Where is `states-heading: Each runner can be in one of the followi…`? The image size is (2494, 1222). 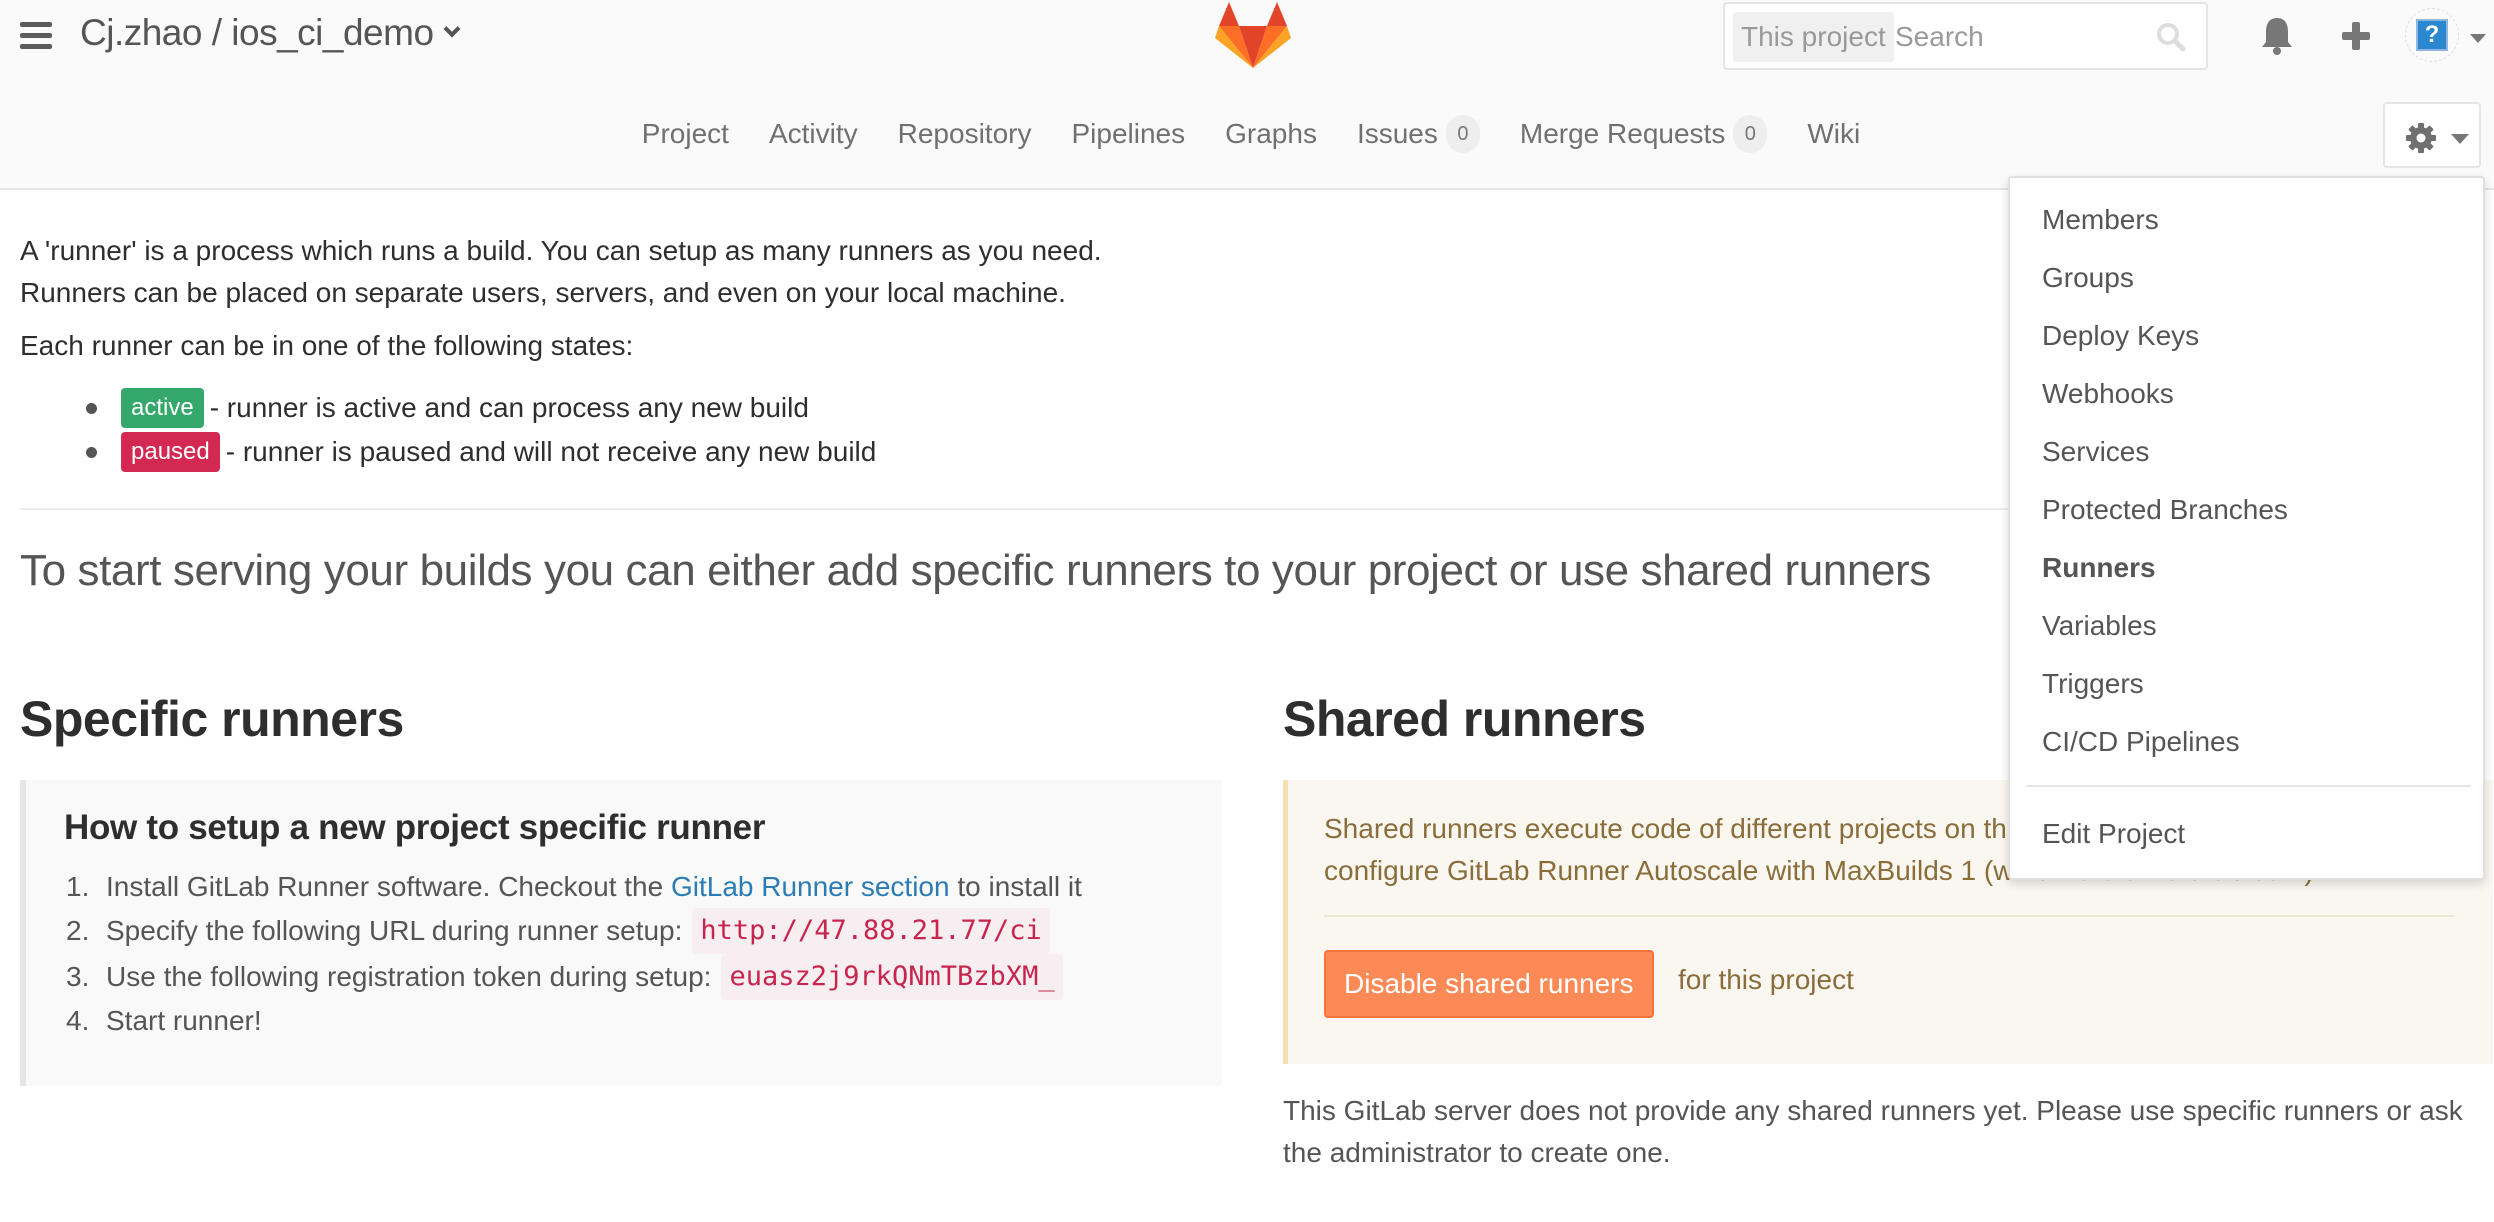 states-heading: Each runner can be in one of the followi… is located at coordinates (327, 345).